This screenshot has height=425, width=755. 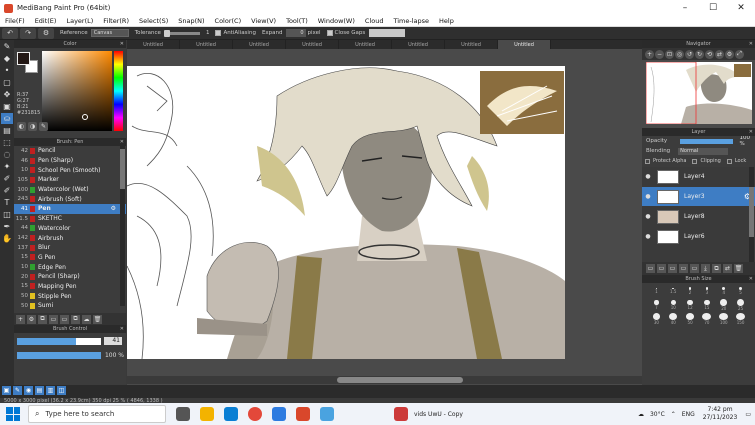 I want to click on tool-select: ⬚, so click(x=7, y=142).